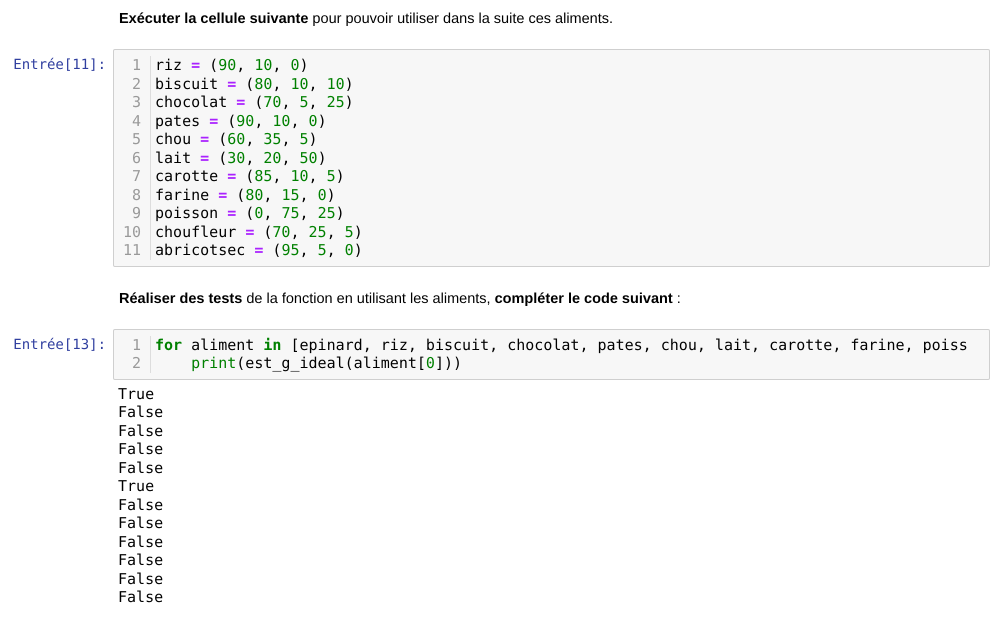  I want to click on code-editor: 1 2 for aliment in [epinard, riz, biscuit, chocolat, pates, chou, lait, carotte, farine, poiss print(est_g_ideal(aliment[0])), so click(551, 354).